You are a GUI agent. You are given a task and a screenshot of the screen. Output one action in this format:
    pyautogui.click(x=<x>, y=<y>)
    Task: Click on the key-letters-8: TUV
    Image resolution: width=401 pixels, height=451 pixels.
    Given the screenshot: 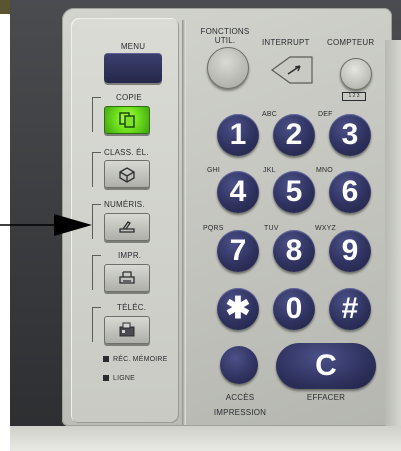 What is the action you would take?
    pyautogui.click(x=271, y=228)
    